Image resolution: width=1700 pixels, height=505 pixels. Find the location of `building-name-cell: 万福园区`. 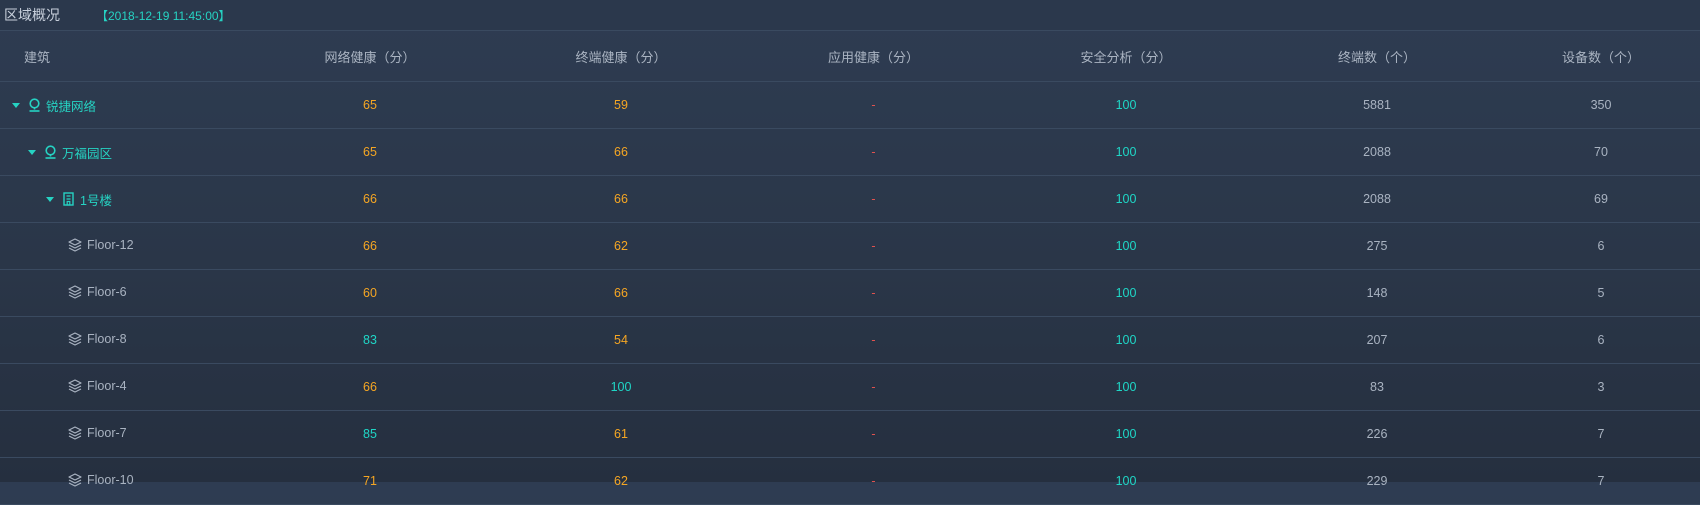

building-name-cell: 万福园区 is located at coordinates (122, 152).